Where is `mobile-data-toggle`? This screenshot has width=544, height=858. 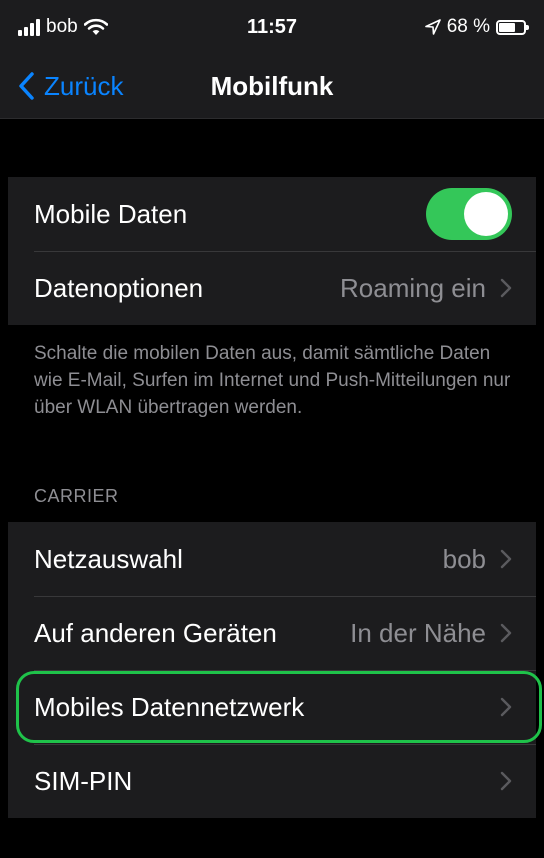 mobile-data-toggle is located at coordinates (469, 214).